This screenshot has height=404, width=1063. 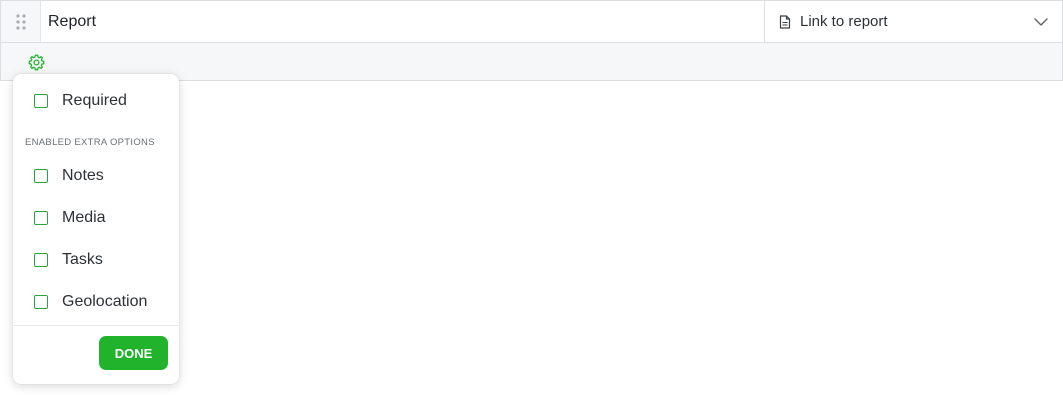 I want to click on media-label: Media, so click(x=84, y=217).